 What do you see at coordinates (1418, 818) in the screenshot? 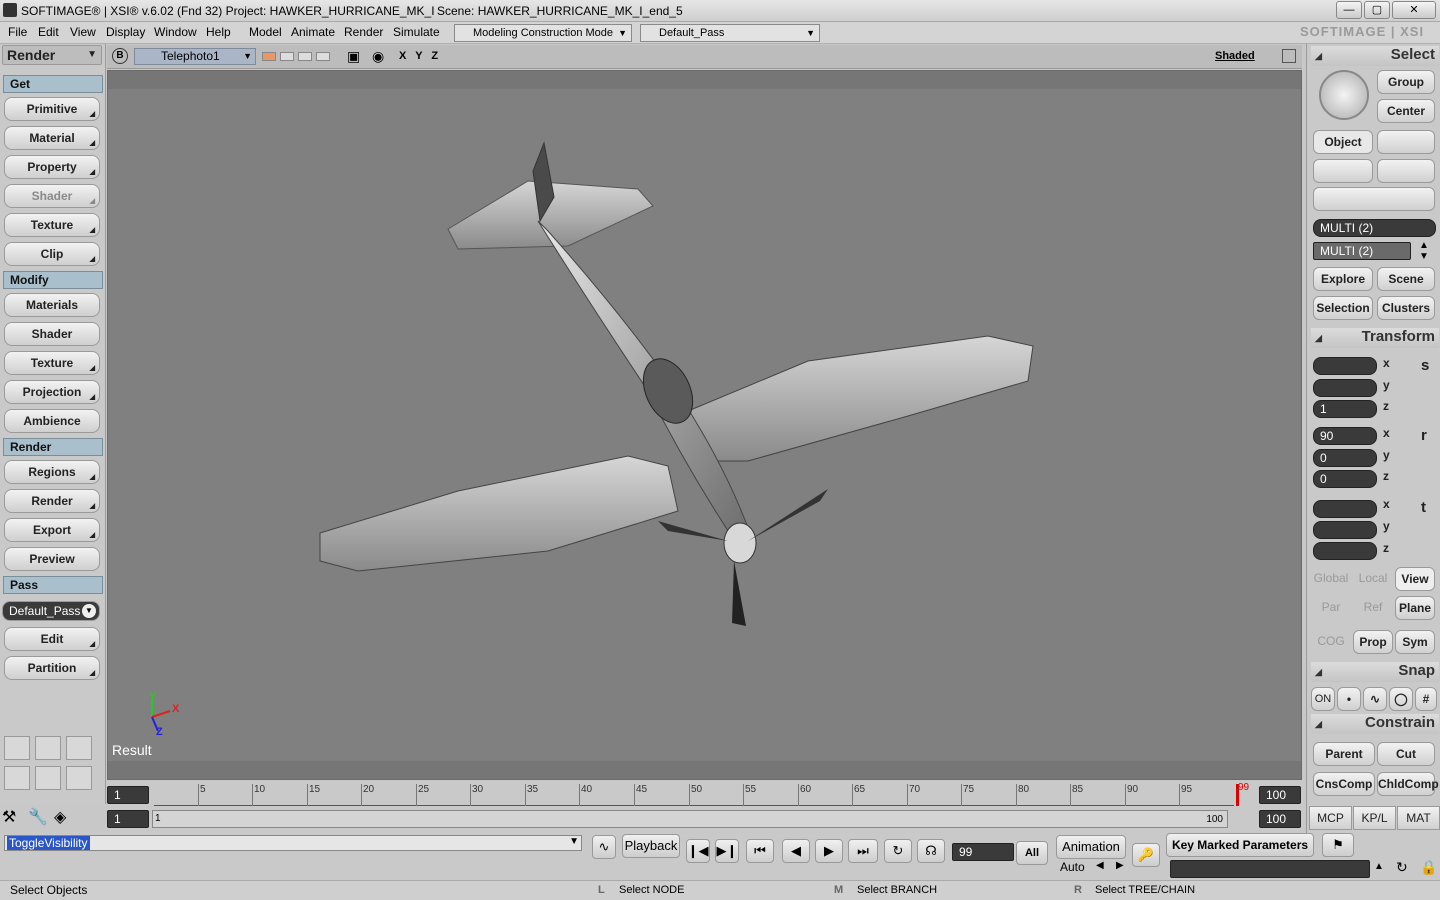
I see `tab-mat: MAT` at bounding box center [1418, 818].